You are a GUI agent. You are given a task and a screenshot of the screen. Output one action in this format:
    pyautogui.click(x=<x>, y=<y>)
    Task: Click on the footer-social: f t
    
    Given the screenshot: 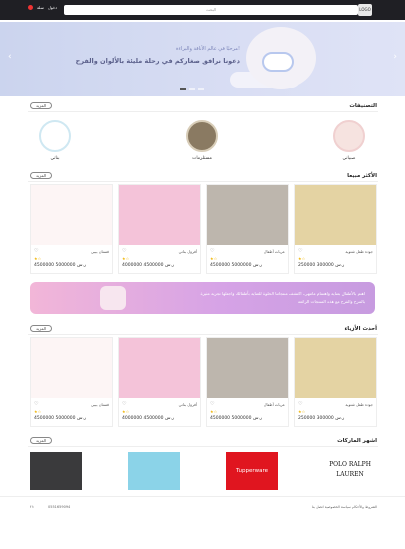 What is the action you would take?
    pyautogui.click(x=32, y=507)
    